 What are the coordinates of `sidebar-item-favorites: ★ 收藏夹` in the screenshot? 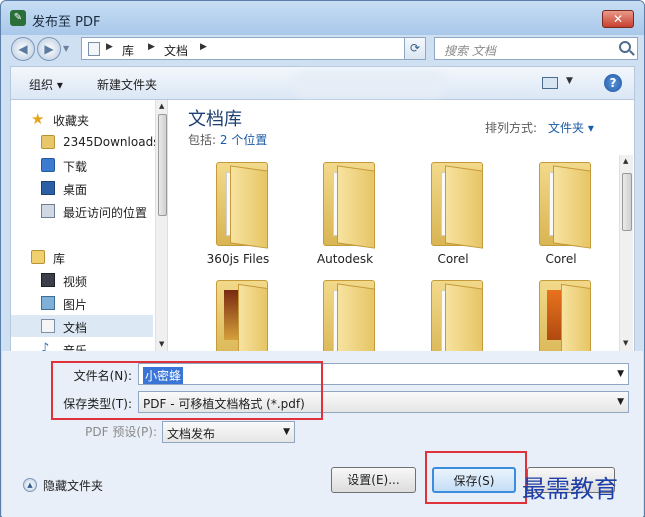 It's located at (82, 119).